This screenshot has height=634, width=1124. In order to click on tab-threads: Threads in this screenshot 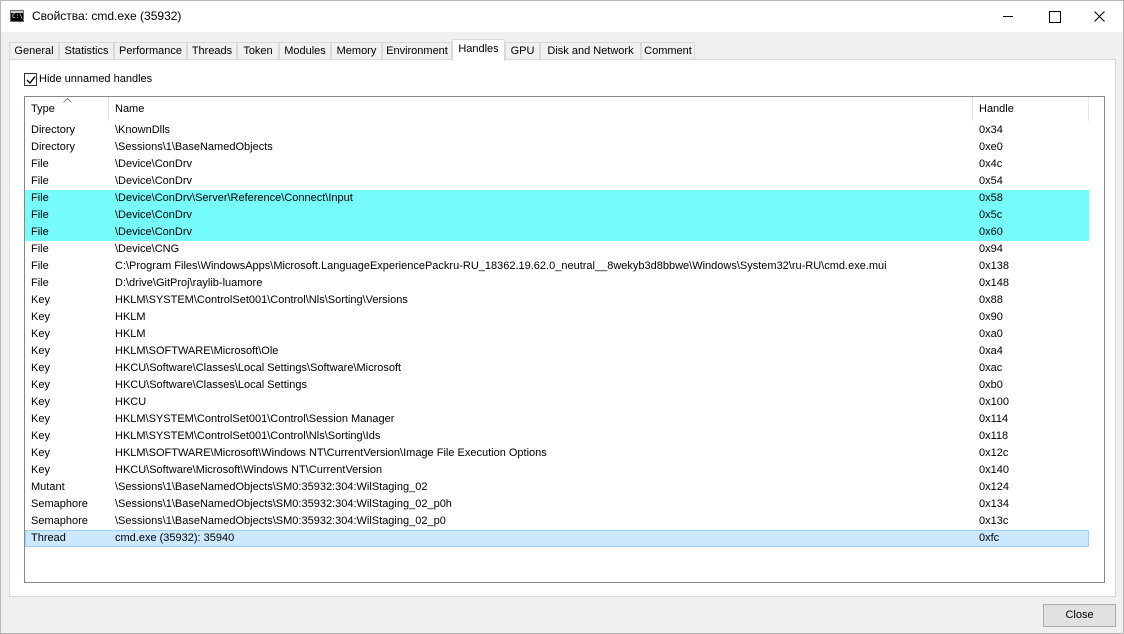, I will do `click(212, 51)`.